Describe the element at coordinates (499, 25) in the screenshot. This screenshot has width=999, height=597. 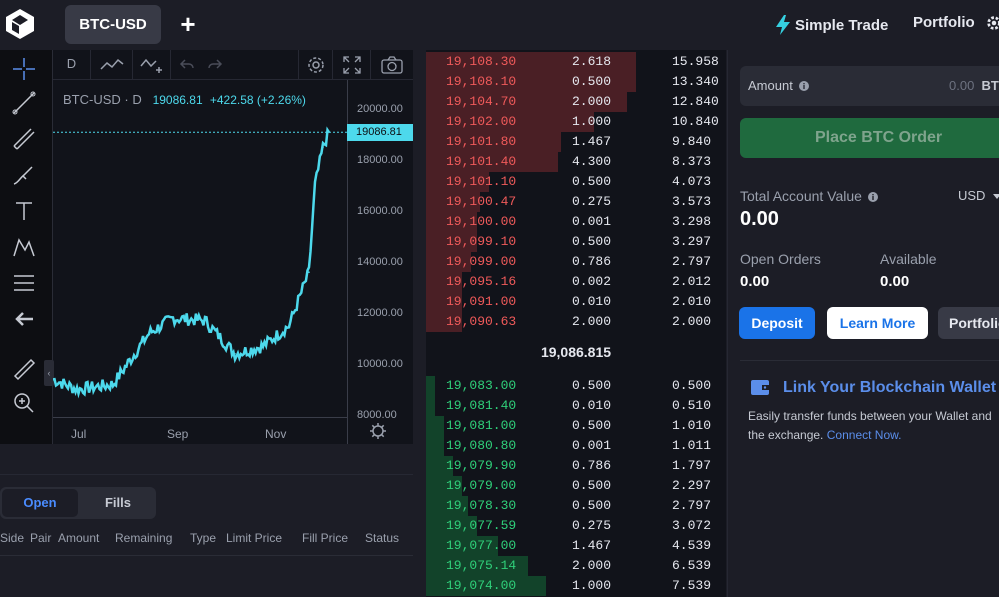
I see `top-bar: BTC-USD + Simple Trade Portfolio` at that location.